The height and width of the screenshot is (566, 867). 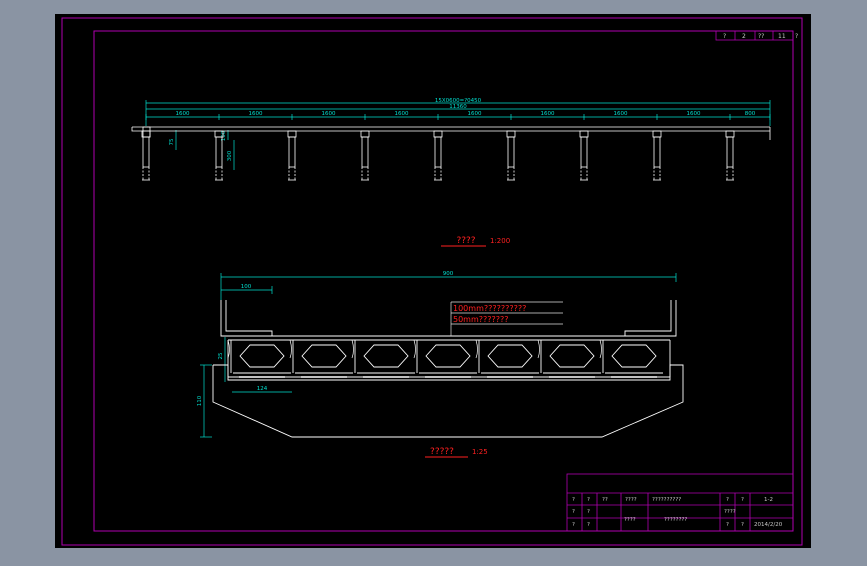 What do you see at coordinates (761, 36) in the screenshot?
I see `sheet-label-c3: ??` at bounding box center [761, 36].